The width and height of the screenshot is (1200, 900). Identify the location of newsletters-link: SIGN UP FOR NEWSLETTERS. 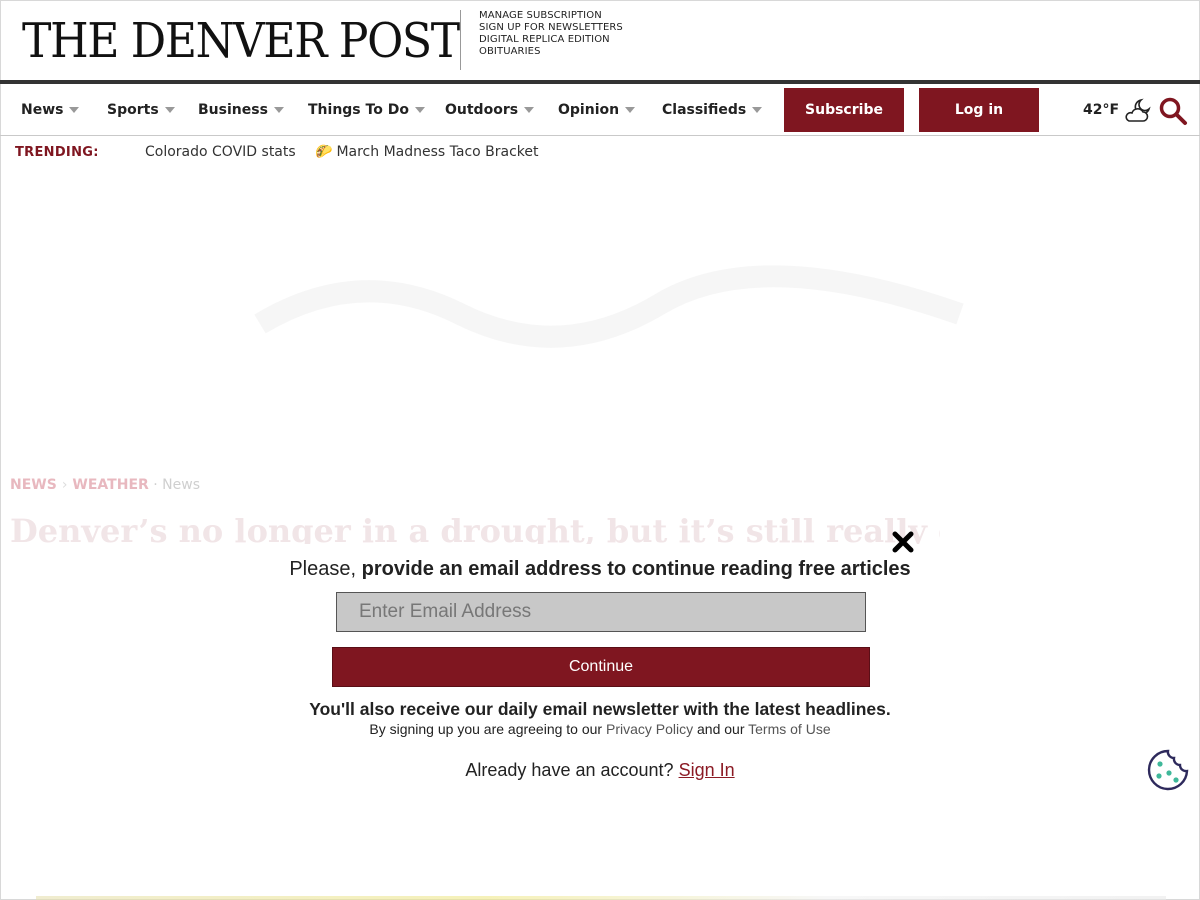
(551, 28).